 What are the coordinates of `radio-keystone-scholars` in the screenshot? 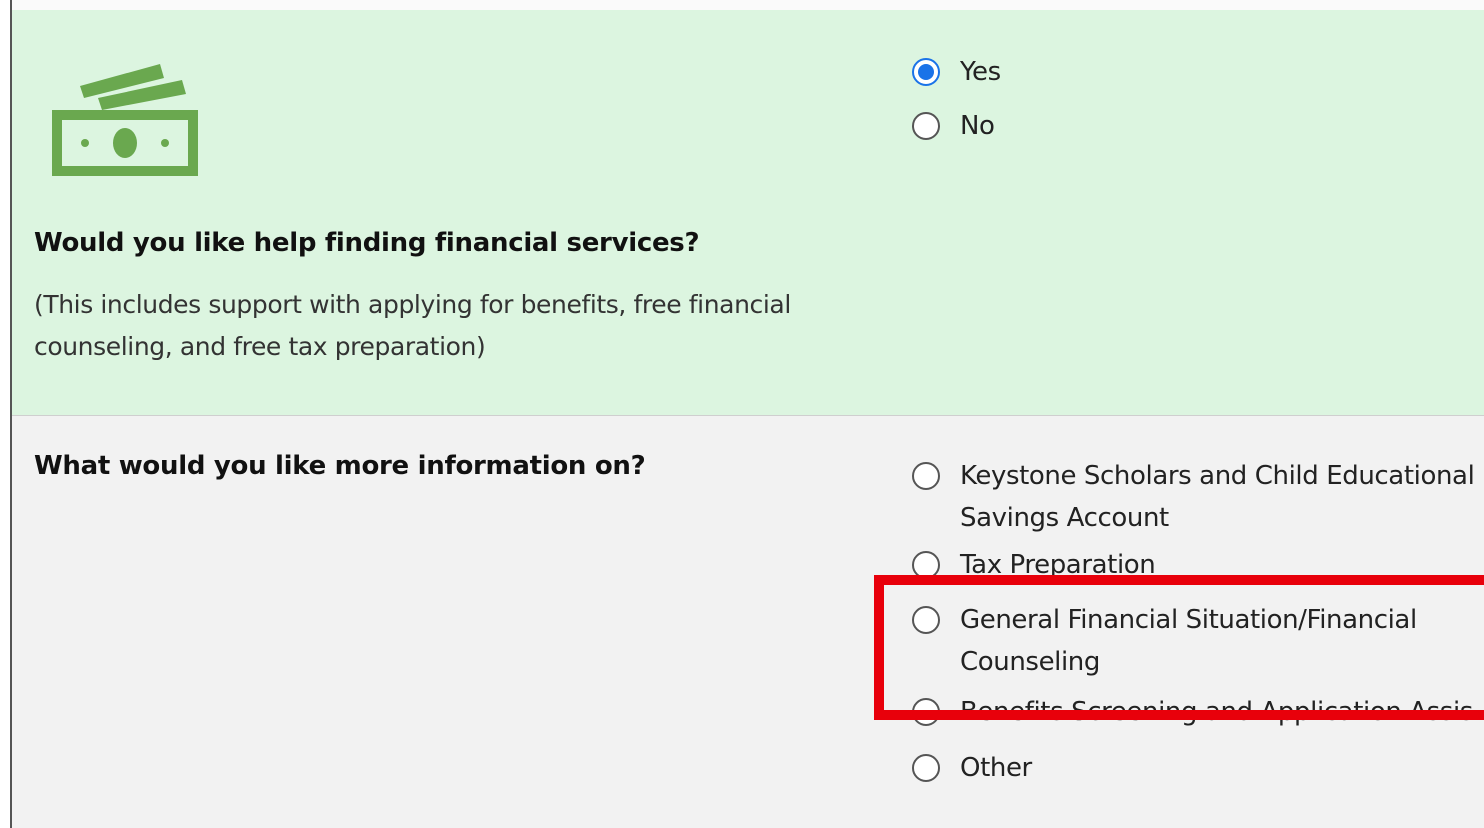 It's located at (926, 476).